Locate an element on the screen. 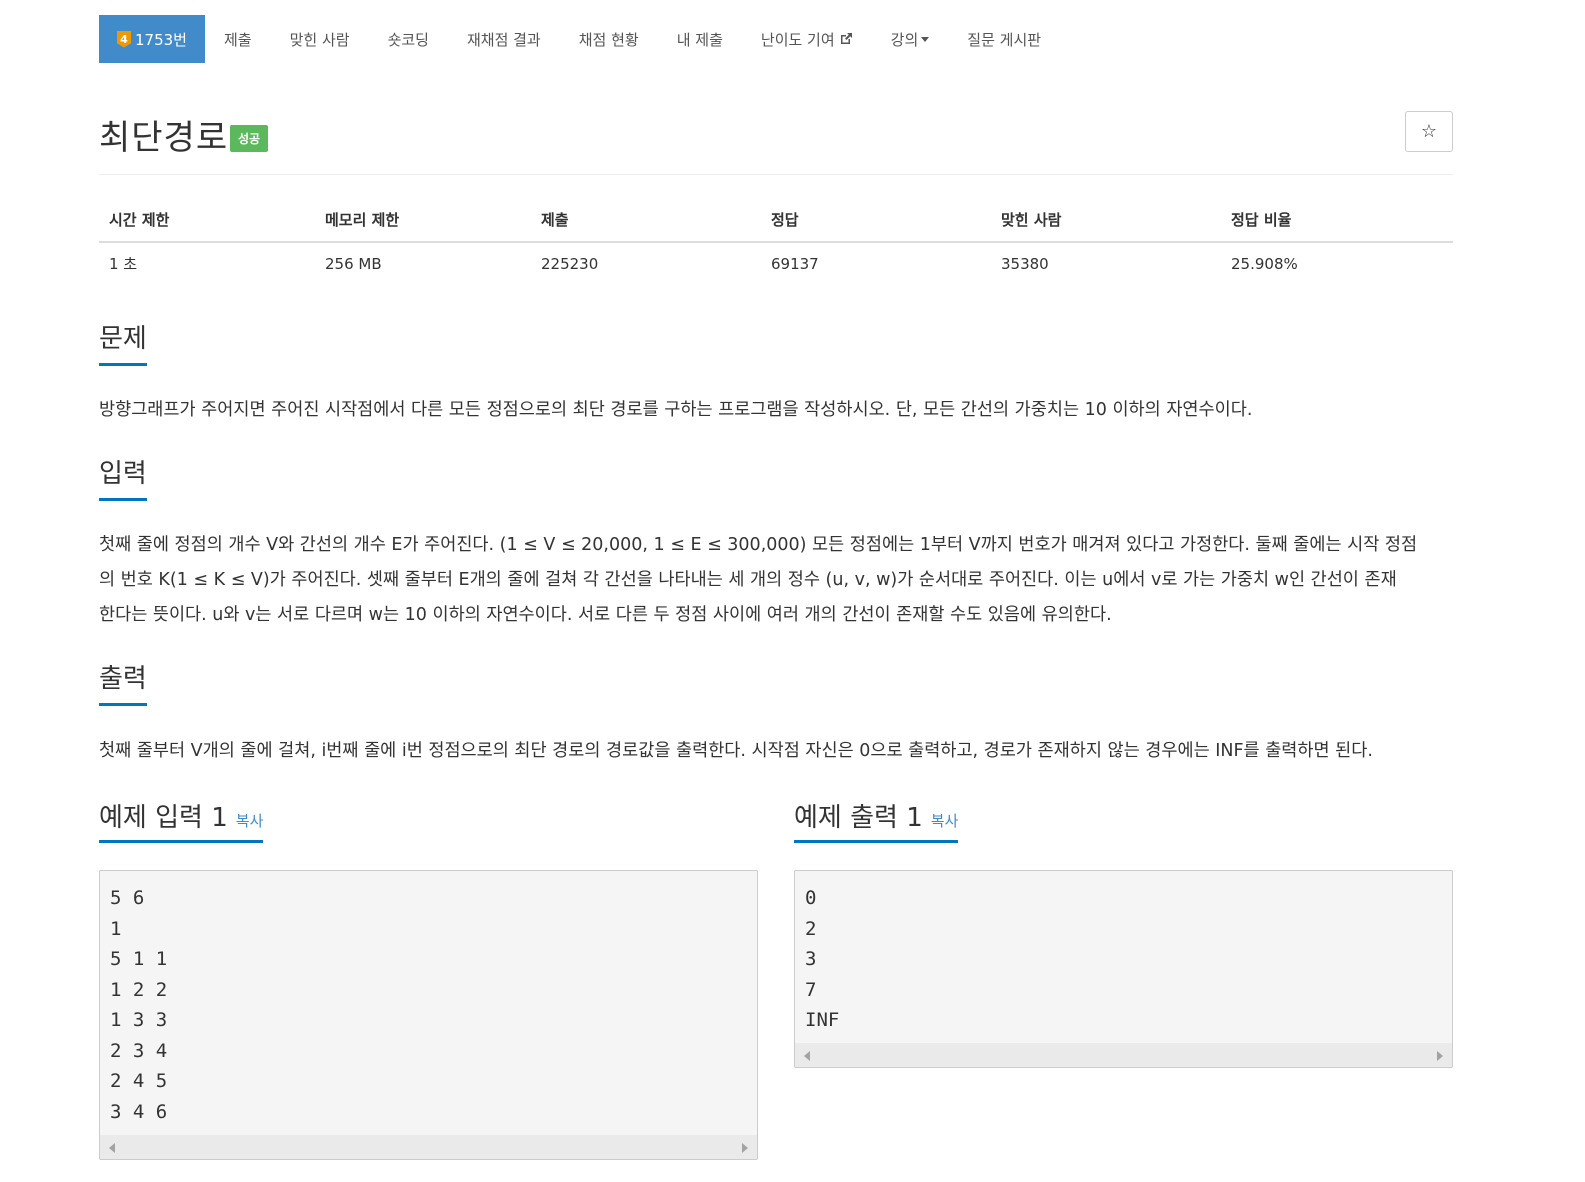  code-line: 5 1 1 is located at coordinates (139, 959).